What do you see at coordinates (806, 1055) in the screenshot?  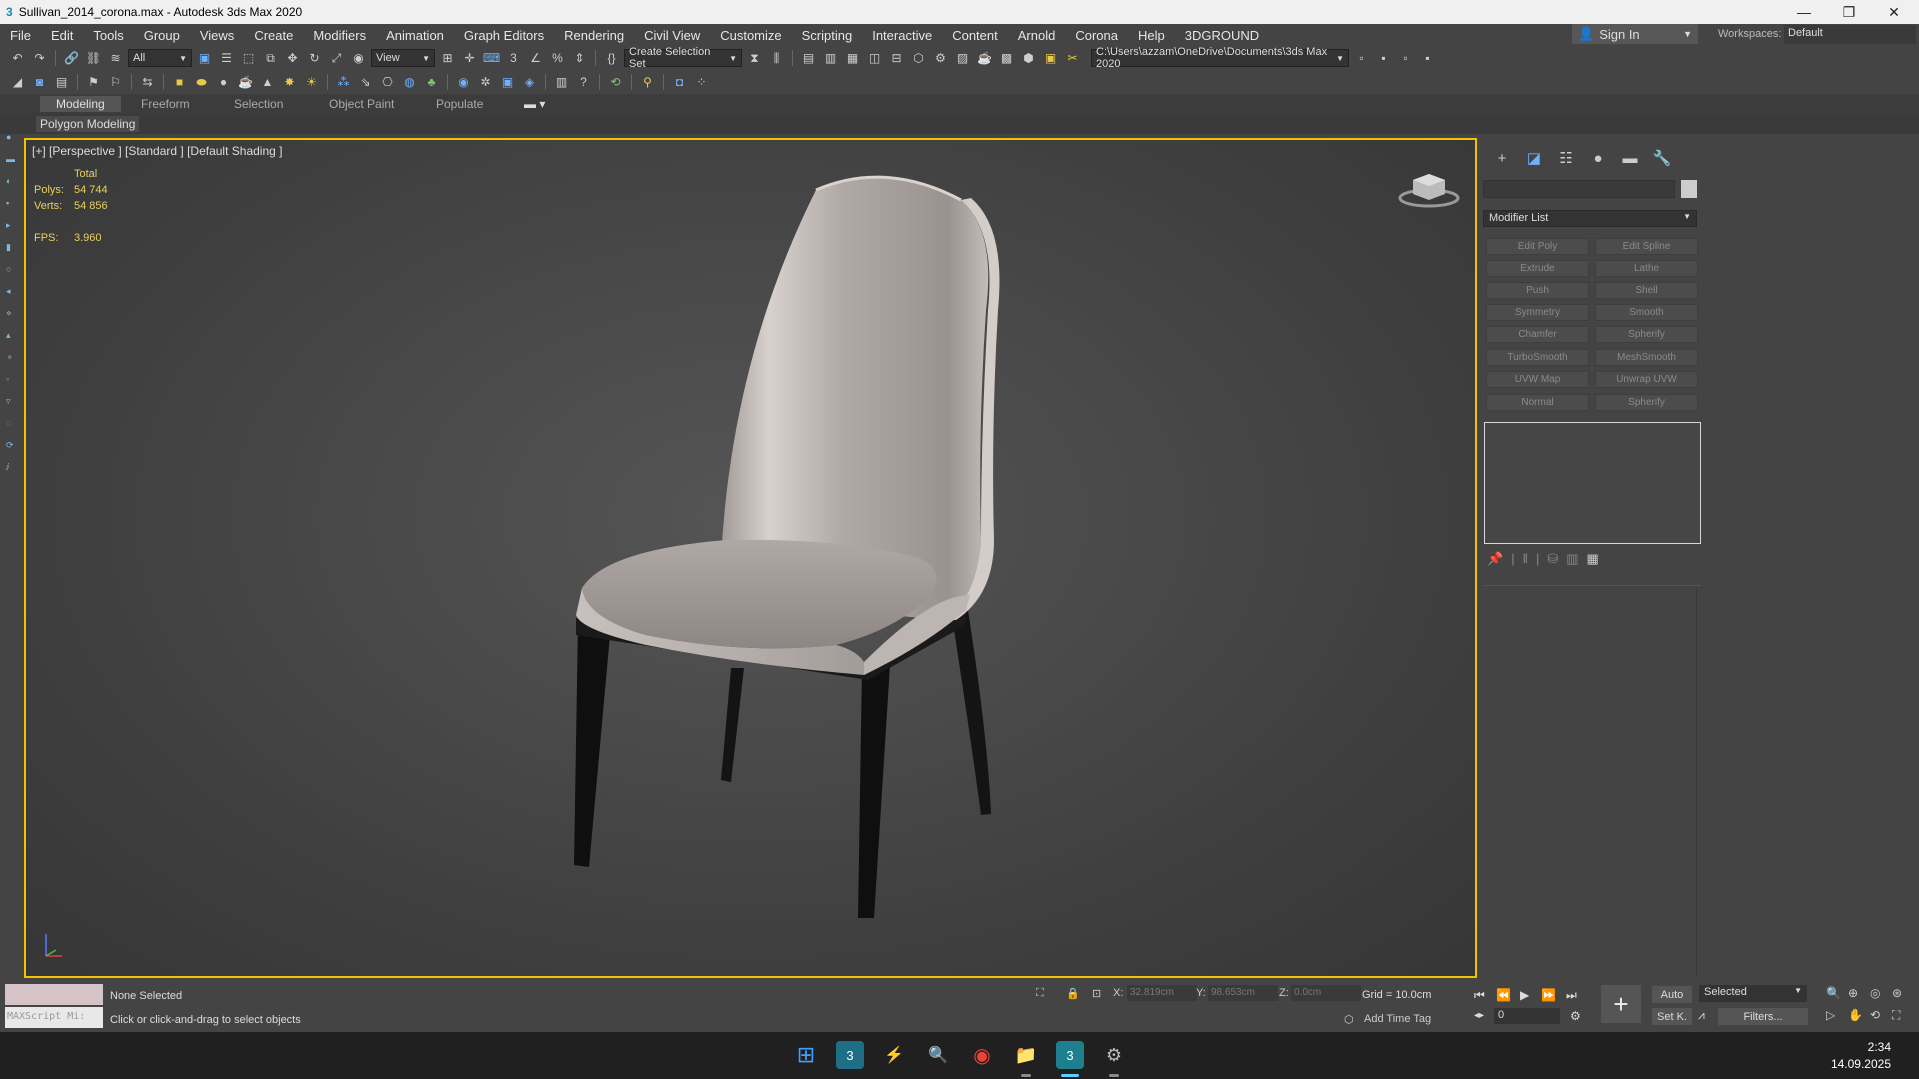 I see `start-icon: ⊞` at bounding box center [806, 1055].